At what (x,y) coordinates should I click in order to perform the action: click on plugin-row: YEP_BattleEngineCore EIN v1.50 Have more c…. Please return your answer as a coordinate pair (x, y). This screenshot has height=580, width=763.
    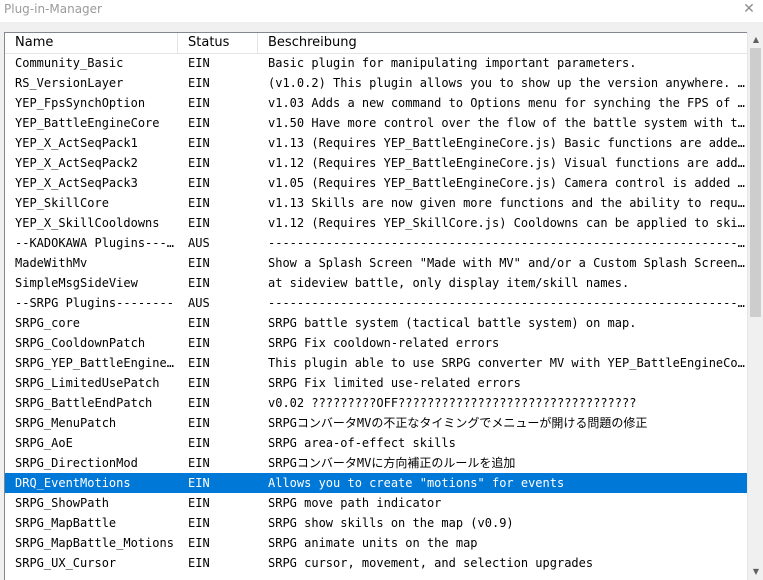
    Looking at the image, I should click on (376, 123).